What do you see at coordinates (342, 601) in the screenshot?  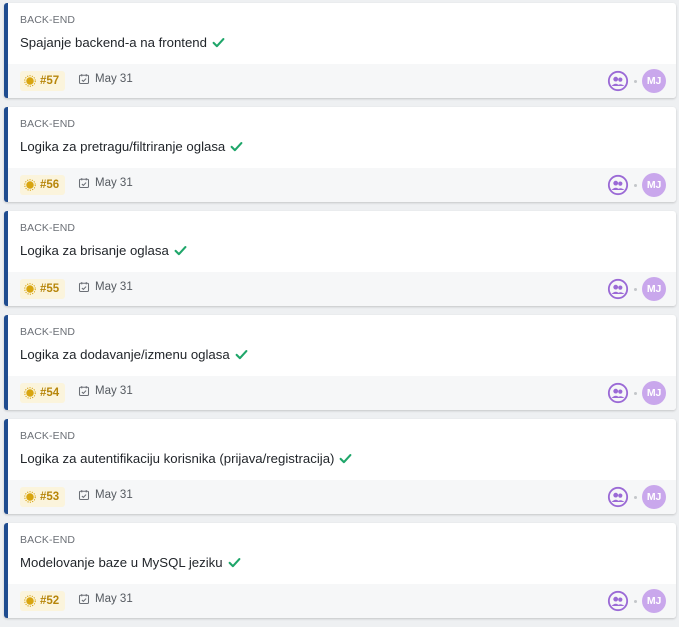 I see `card-footer: #52 May 31 MJ` at bounding box center [342, 601].